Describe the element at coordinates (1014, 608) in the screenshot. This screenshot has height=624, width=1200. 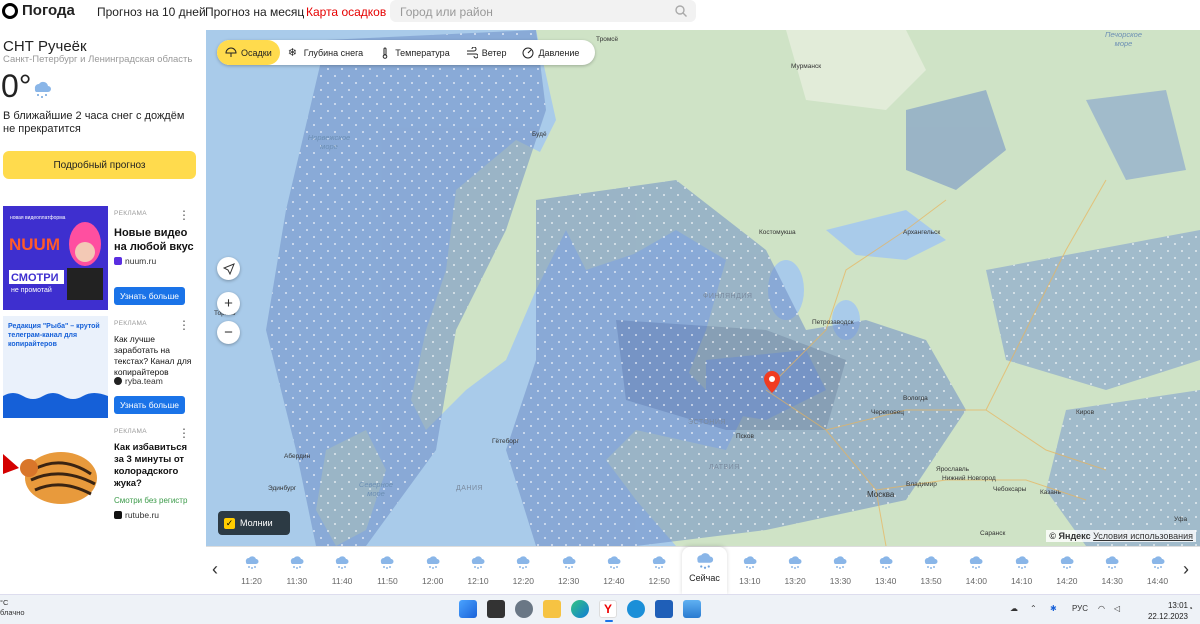
I see `cloud-icon: ☁` at that location.